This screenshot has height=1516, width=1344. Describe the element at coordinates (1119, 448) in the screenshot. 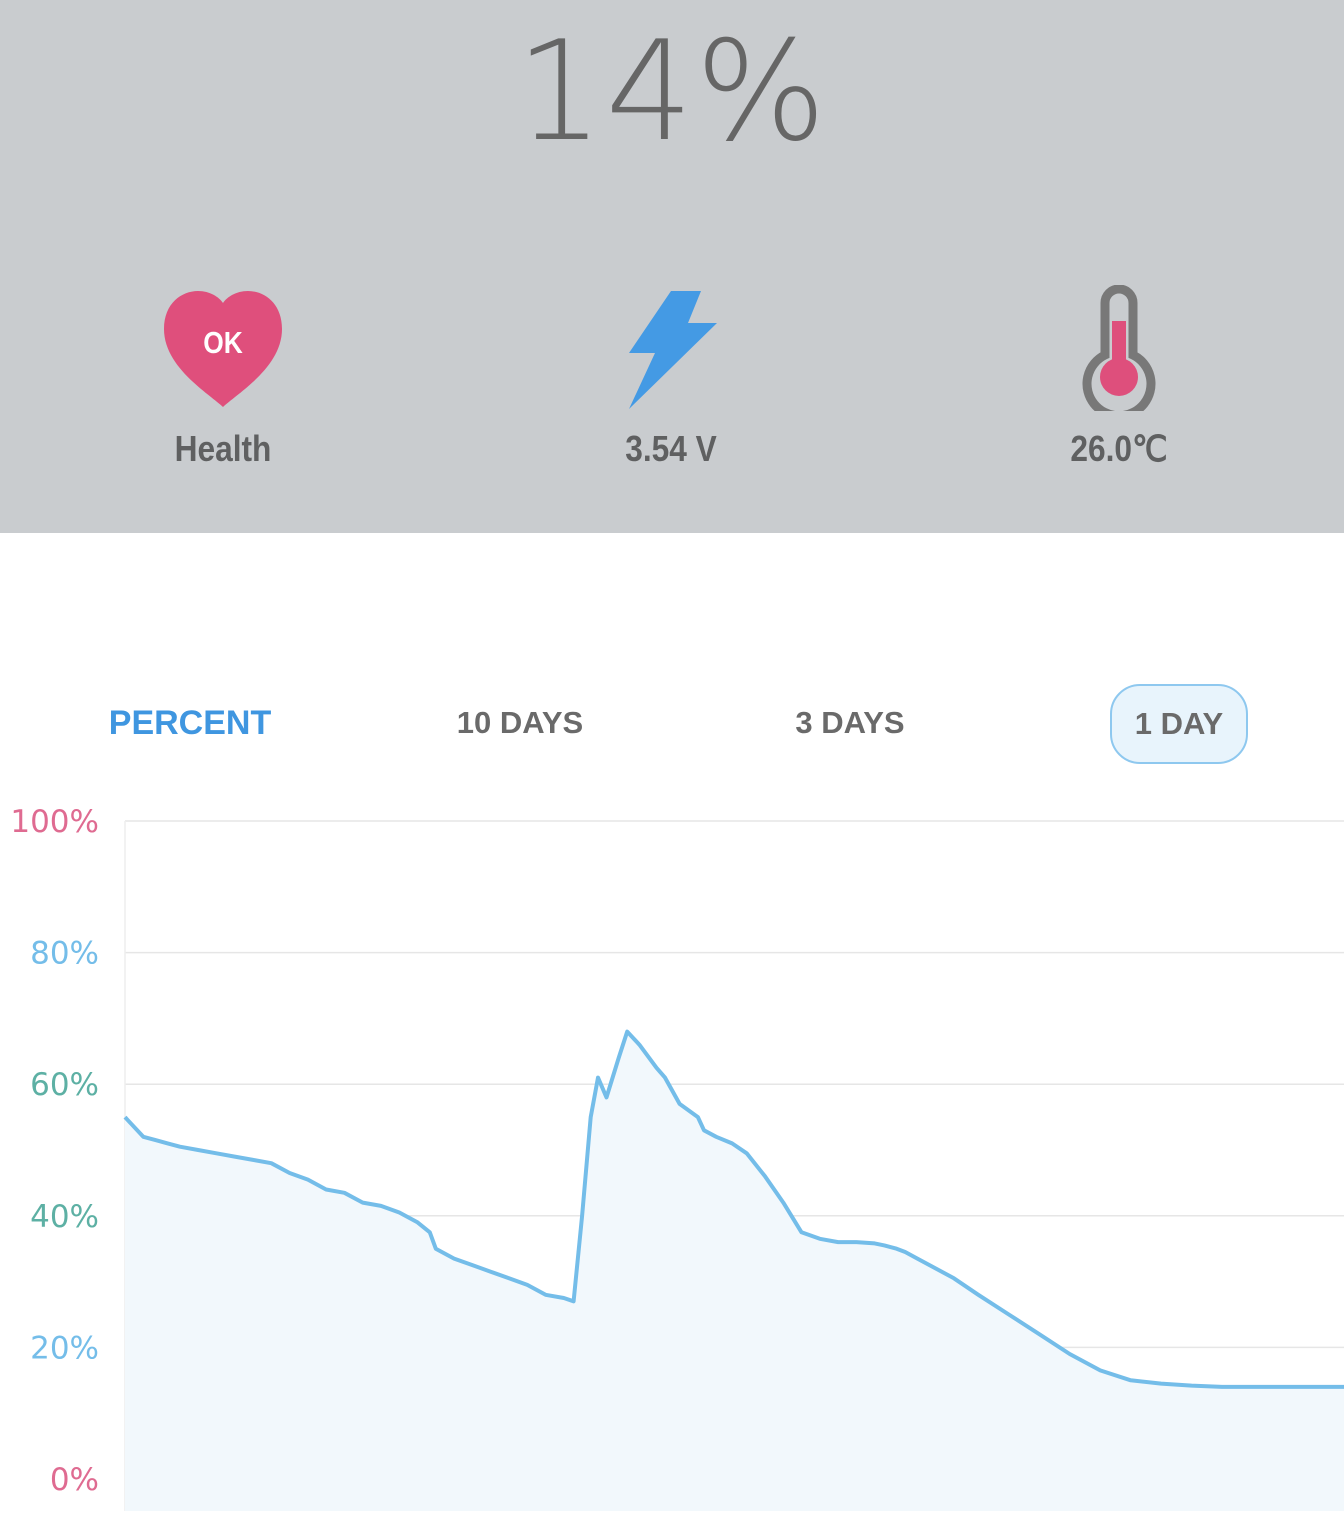

I see `temperature-label: 26.0℃` at that location.